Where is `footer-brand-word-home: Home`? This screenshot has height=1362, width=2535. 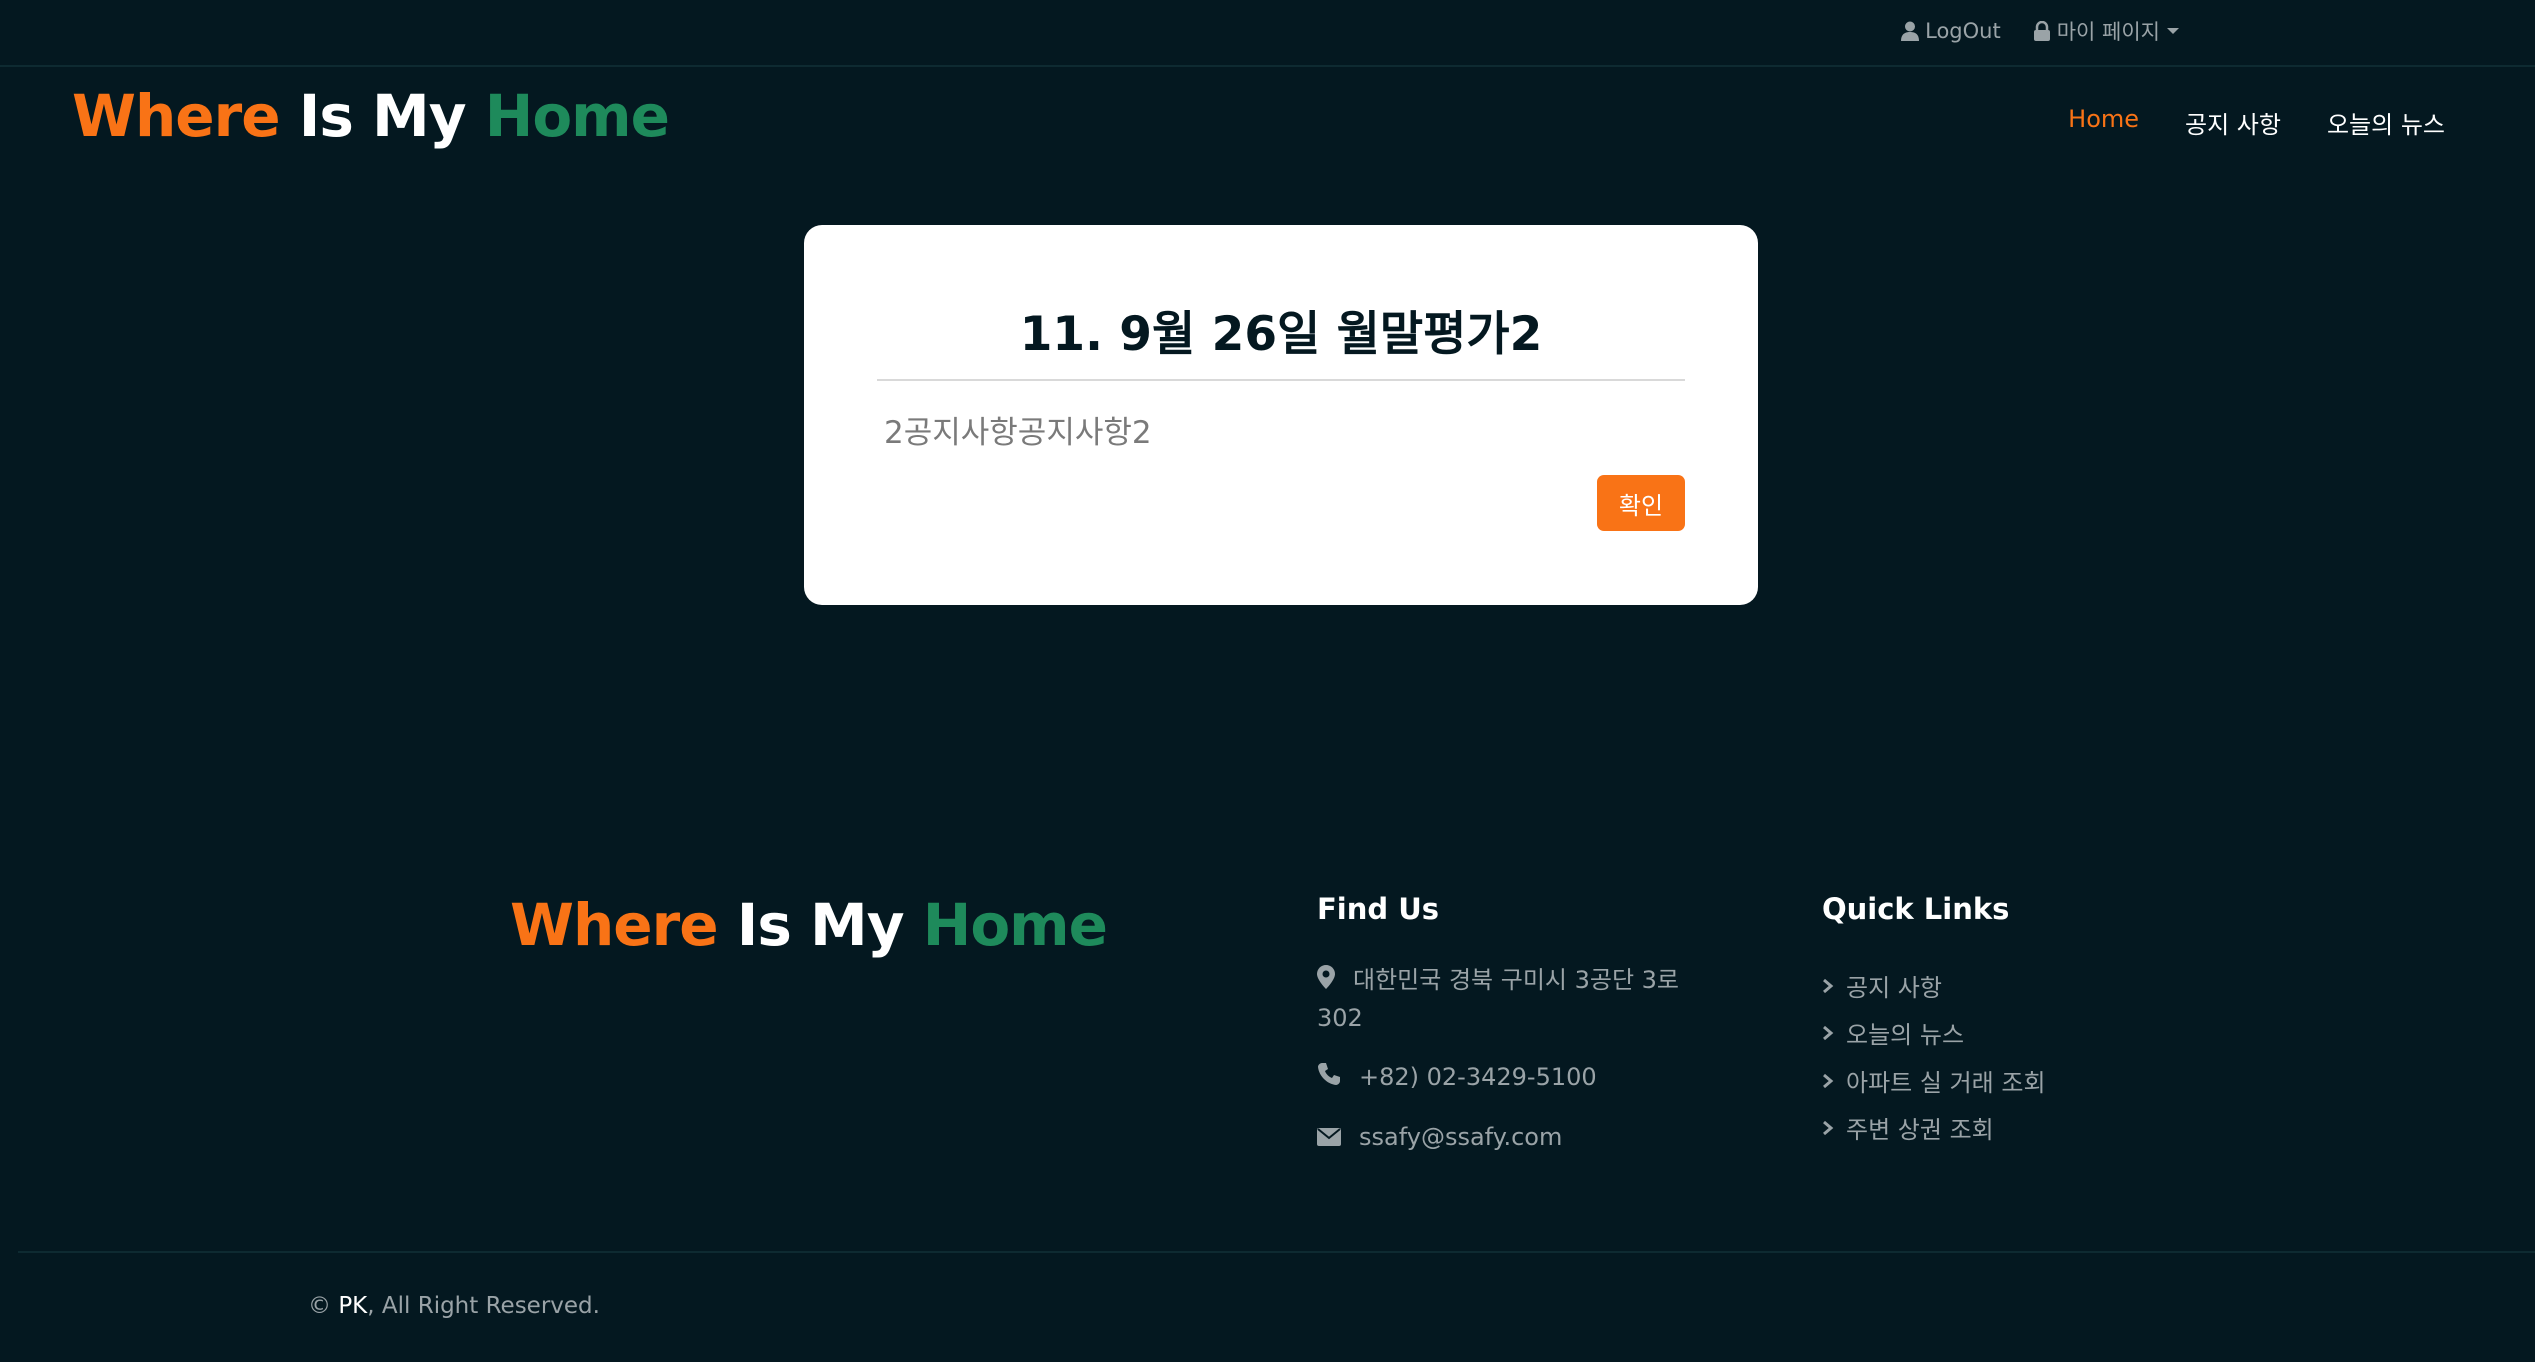
footer-brand-word-home: Home is located at coordinates (1015, 925).